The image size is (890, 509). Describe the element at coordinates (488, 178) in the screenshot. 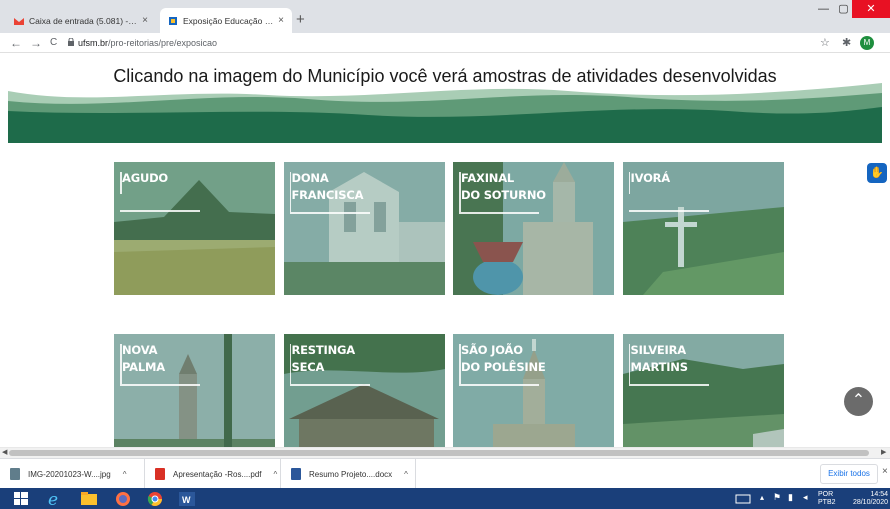

I see `municipality-name-line1: FAXINAL` at that location.